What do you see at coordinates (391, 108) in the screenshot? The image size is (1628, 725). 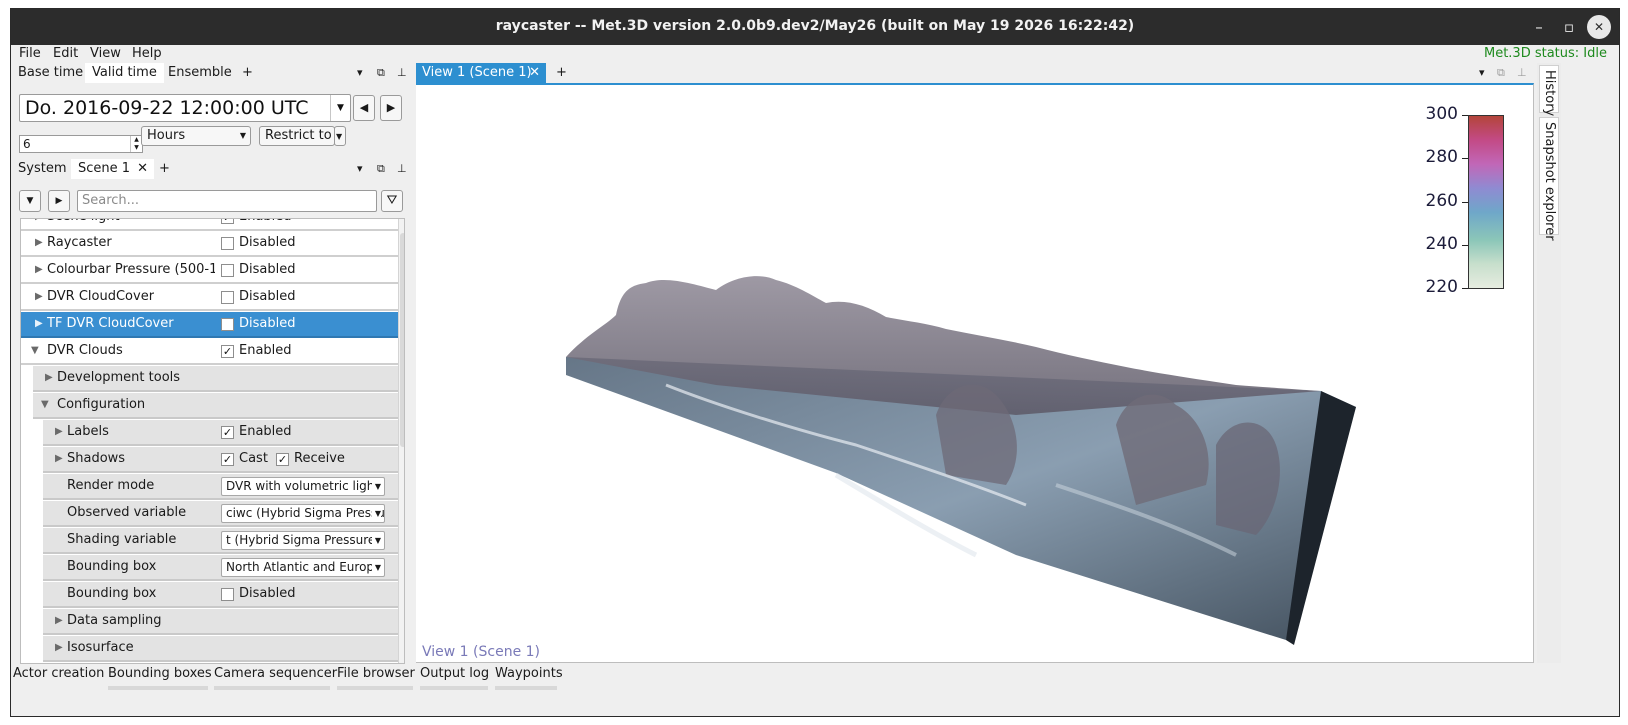 I see `next-time-button: ▶` at bounding box center [391, 108].